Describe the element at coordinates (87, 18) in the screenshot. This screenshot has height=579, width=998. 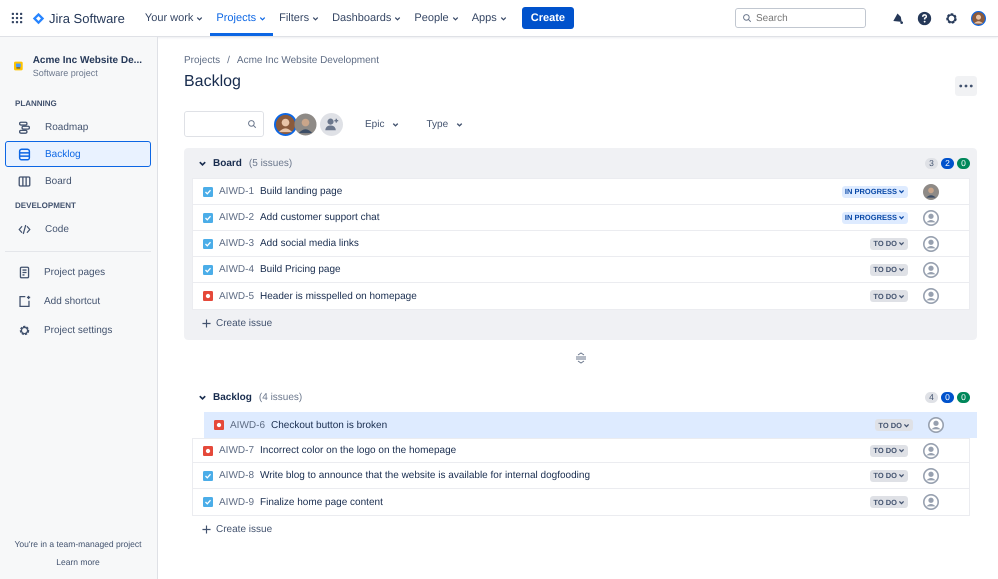
I see `product-name: Jira Software` at that location.